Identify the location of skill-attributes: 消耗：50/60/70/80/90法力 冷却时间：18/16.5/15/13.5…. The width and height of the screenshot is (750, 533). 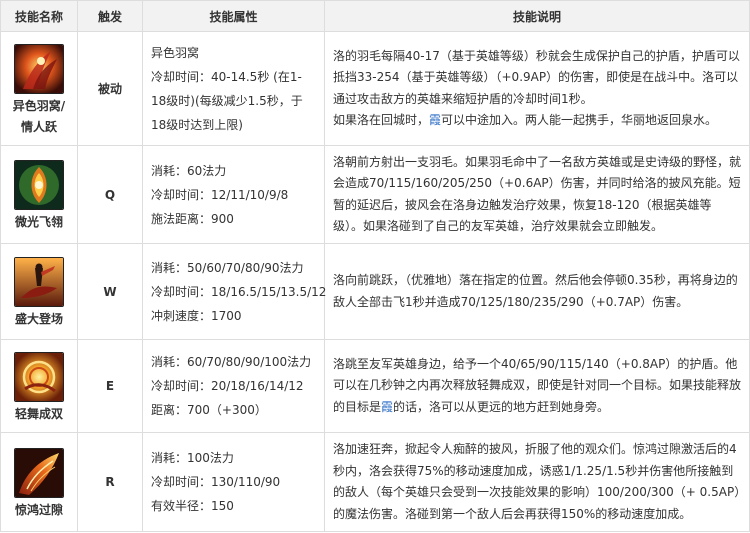
(234, 291).